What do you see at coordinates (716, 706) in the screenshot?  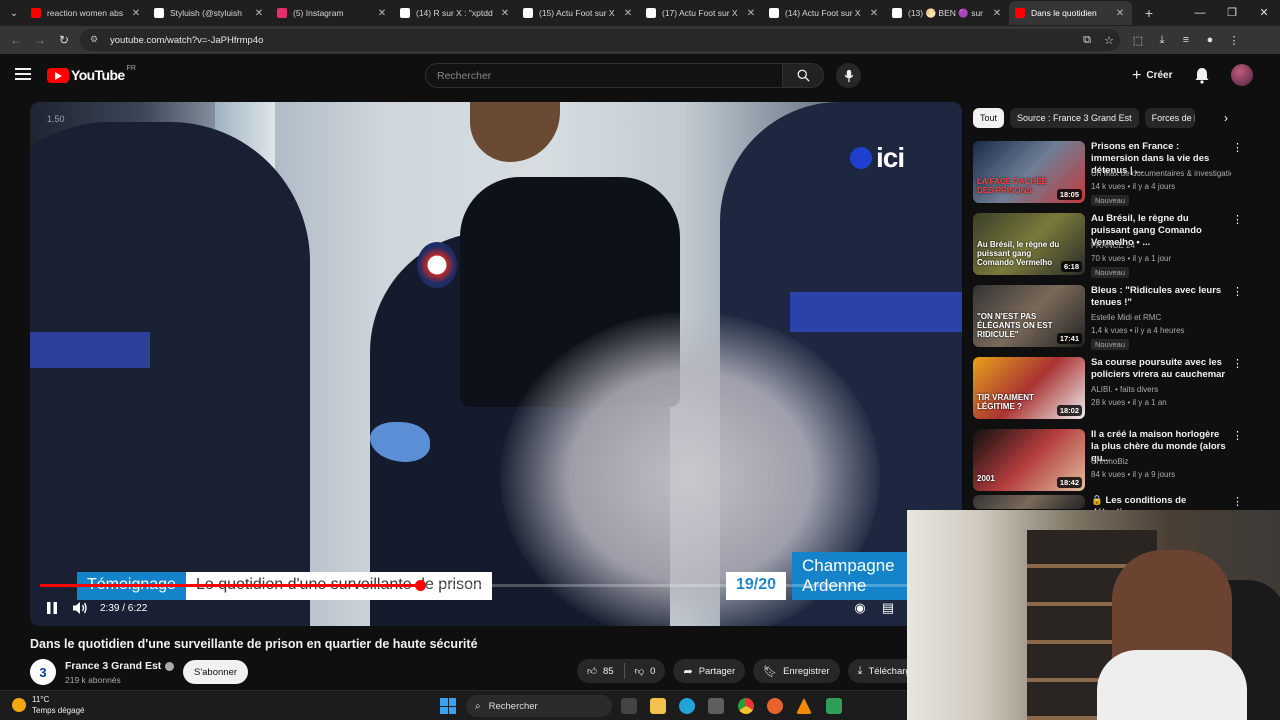 I see `store-icon` at bounding box center [716, 706].